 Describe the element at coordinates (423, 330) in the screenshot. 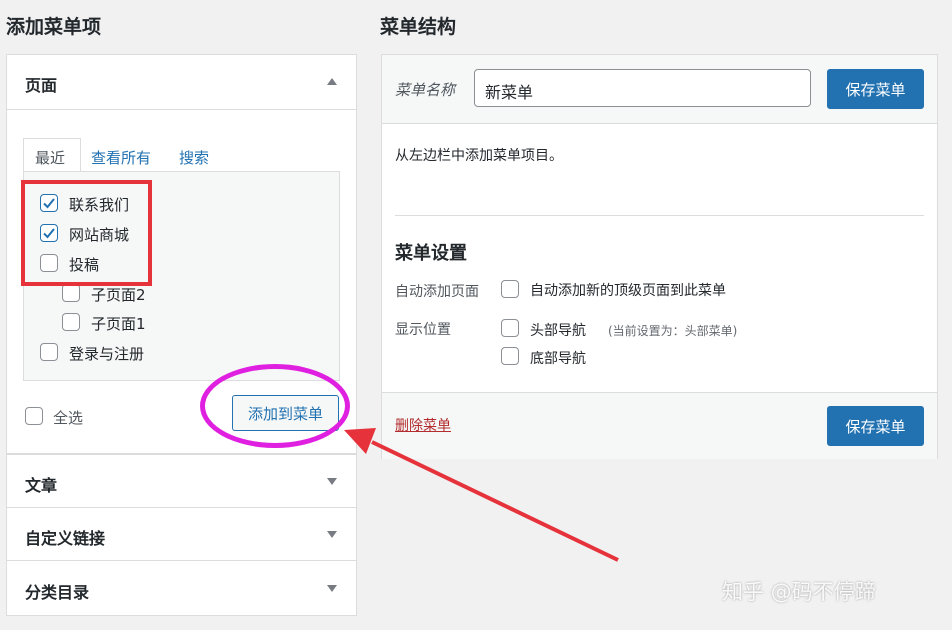

I see `display-location-label: 显示位置` at that location.